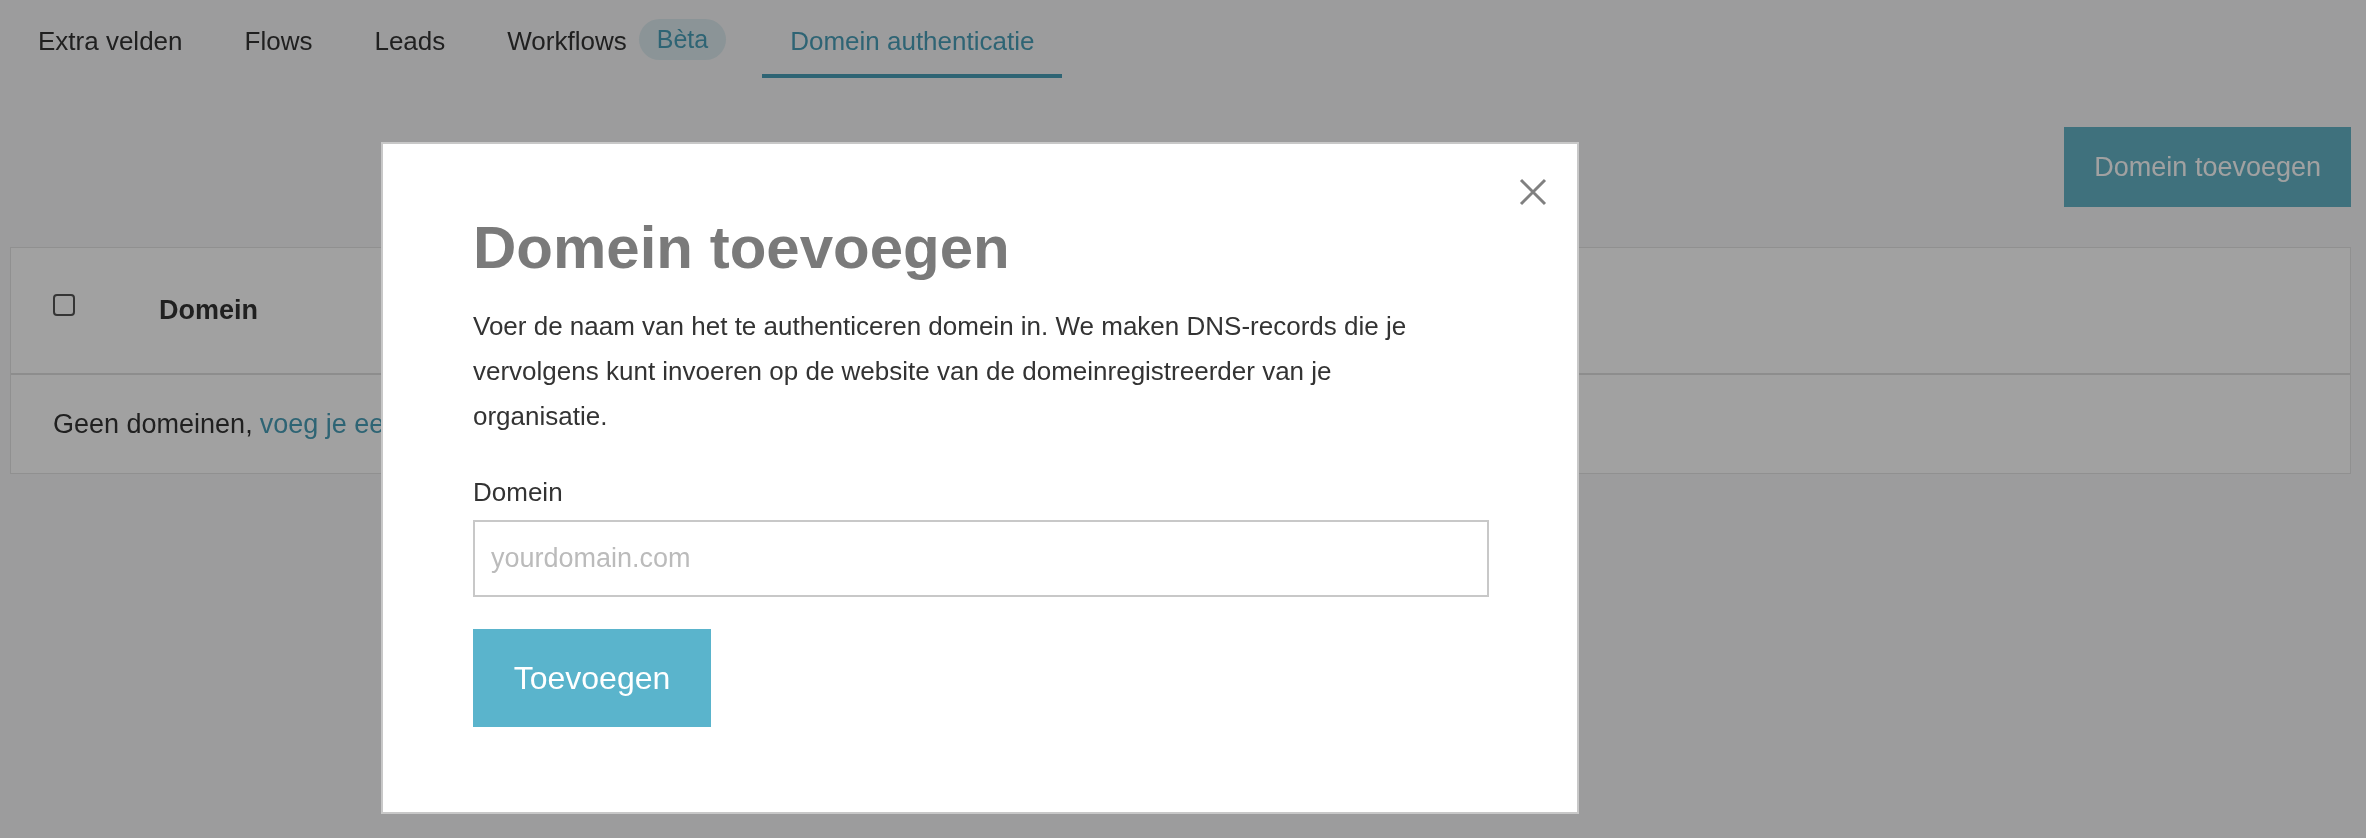 Image resolution: width=2366 pixels, height=838 pixels. Describe the element at coordinates (981, 558) in the screenshot. I see `domain-input-field: yourdomain.com` at that location.